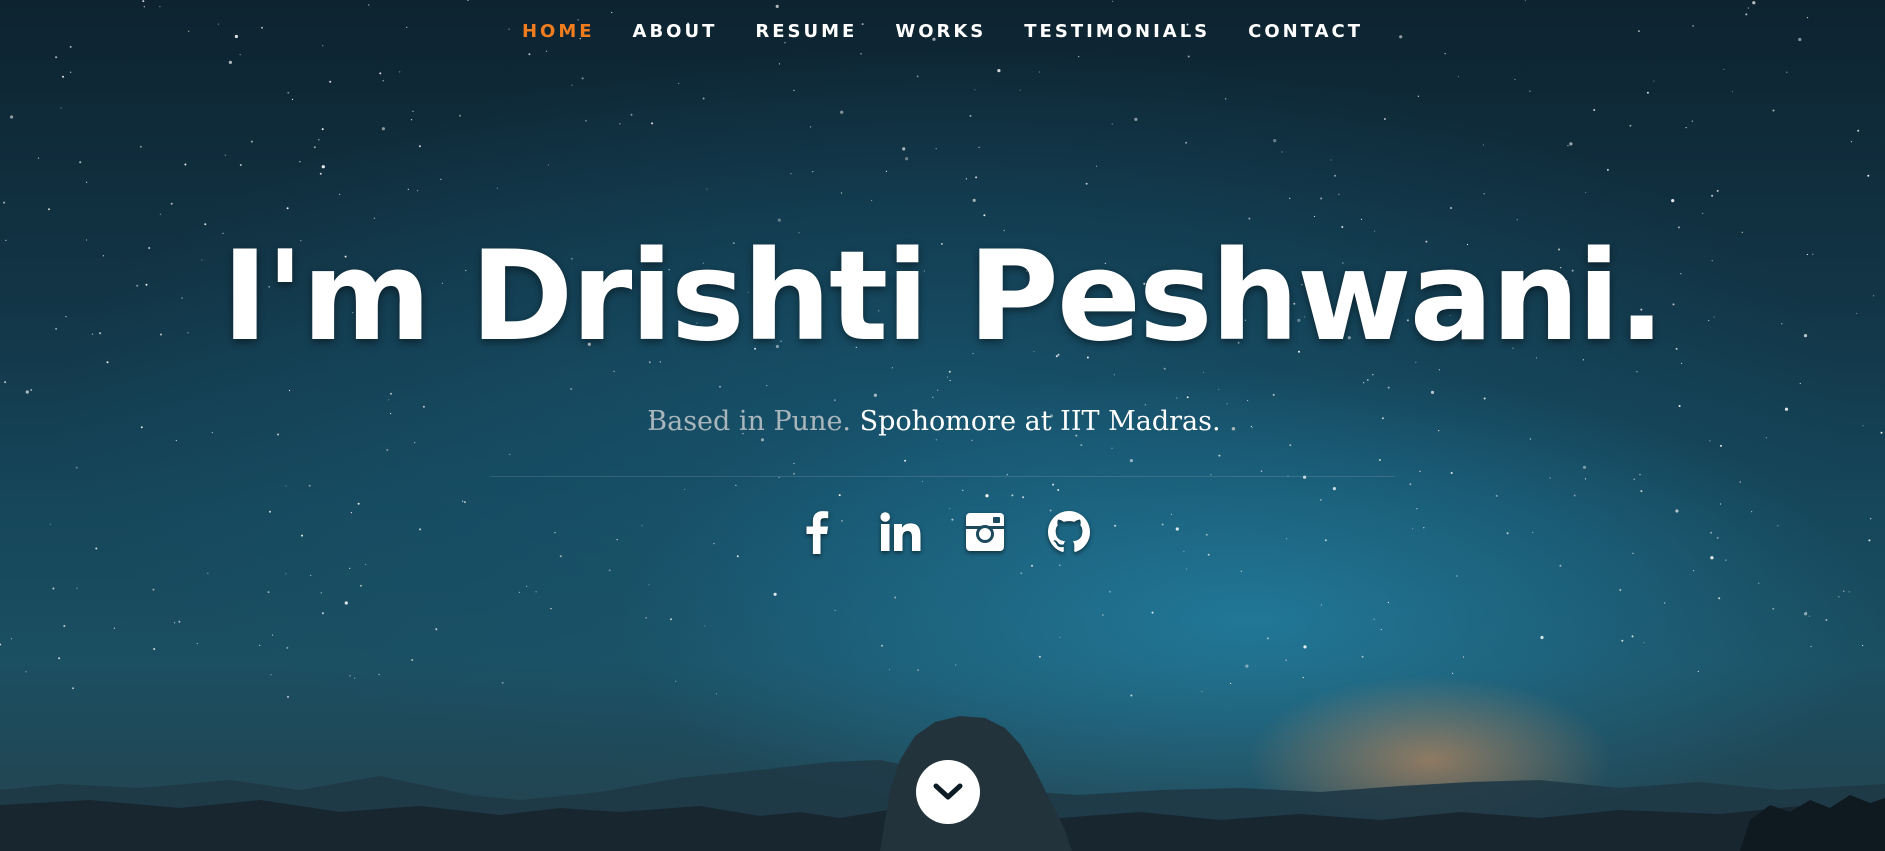 The image size is (1885, 851). What do you see at coordinates (675, 32) in the screenshot?
I see `nav-about: ABOUT` at bounding box center [675, 32].